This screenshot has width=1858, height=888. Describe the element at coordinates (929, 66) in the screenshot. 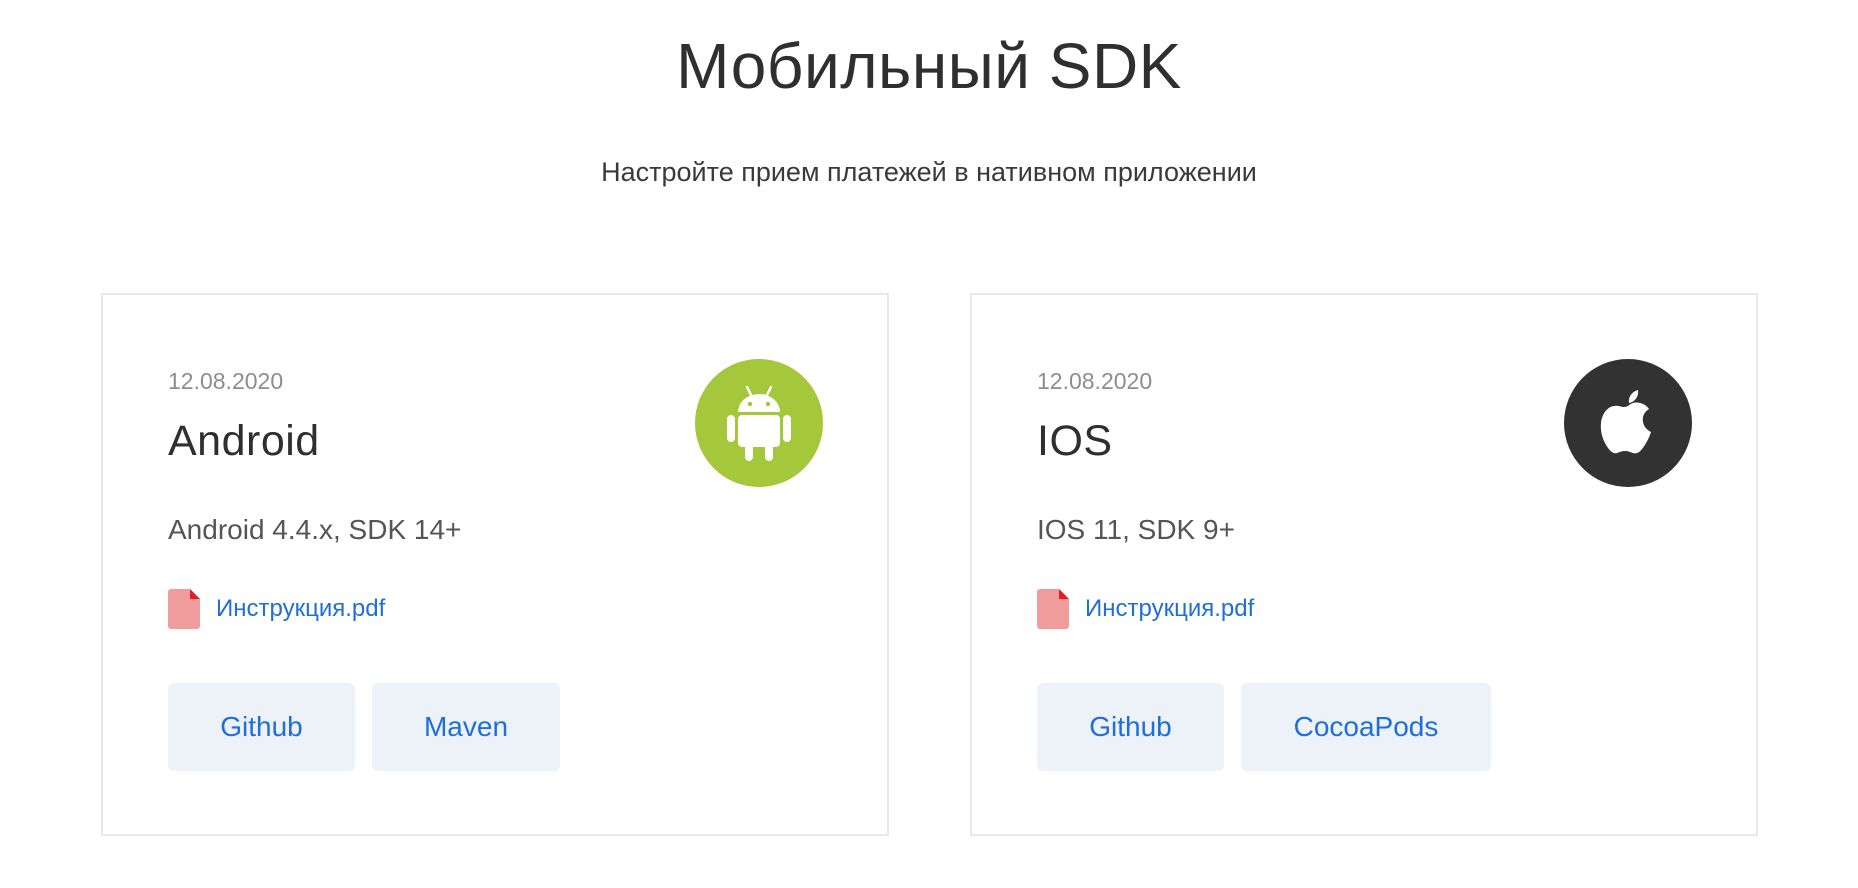

I see `page-title: Мобильный SDK` at that location.